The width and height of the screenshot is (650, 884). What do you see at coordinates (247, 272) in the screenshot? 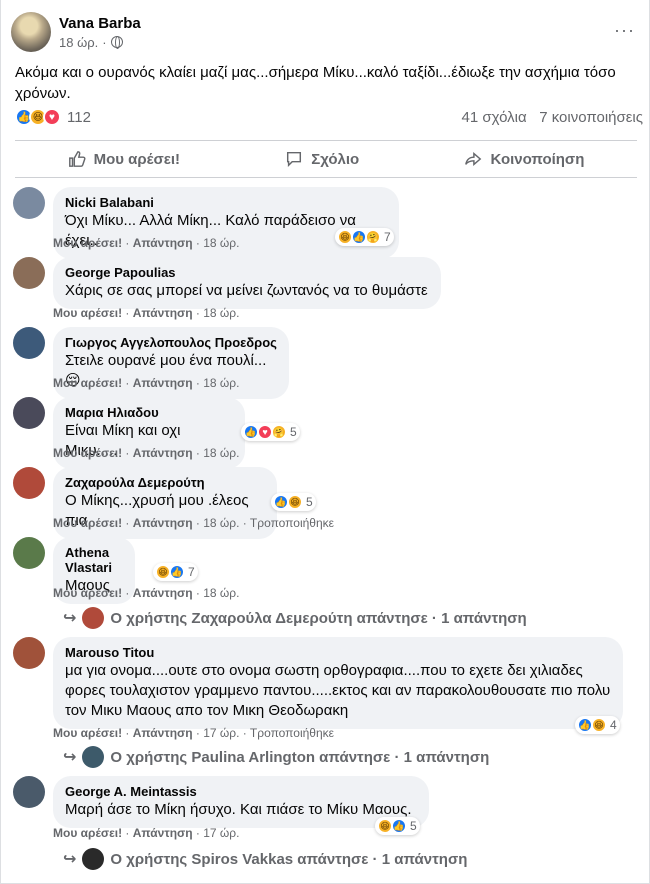
I see `commenter-name: George Papoulias` at bounding box center [247, 272].